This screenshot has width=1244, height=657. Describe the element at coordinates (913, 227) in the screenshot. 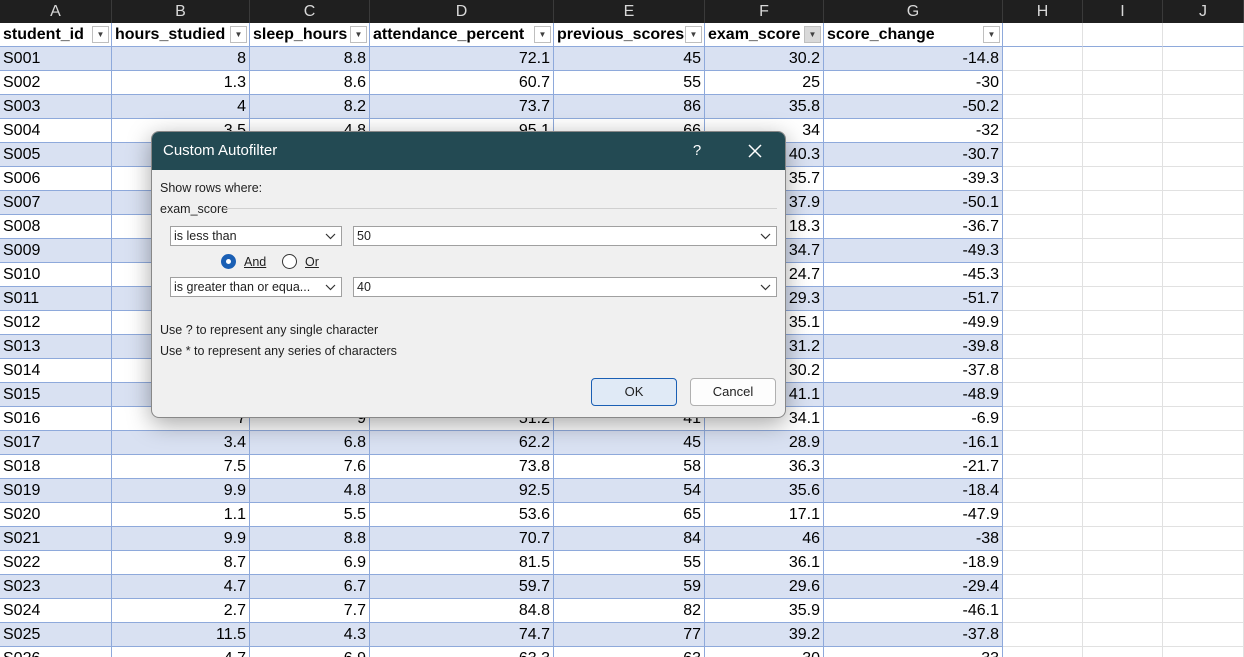

I see `table-cell: -36.7` at that location.